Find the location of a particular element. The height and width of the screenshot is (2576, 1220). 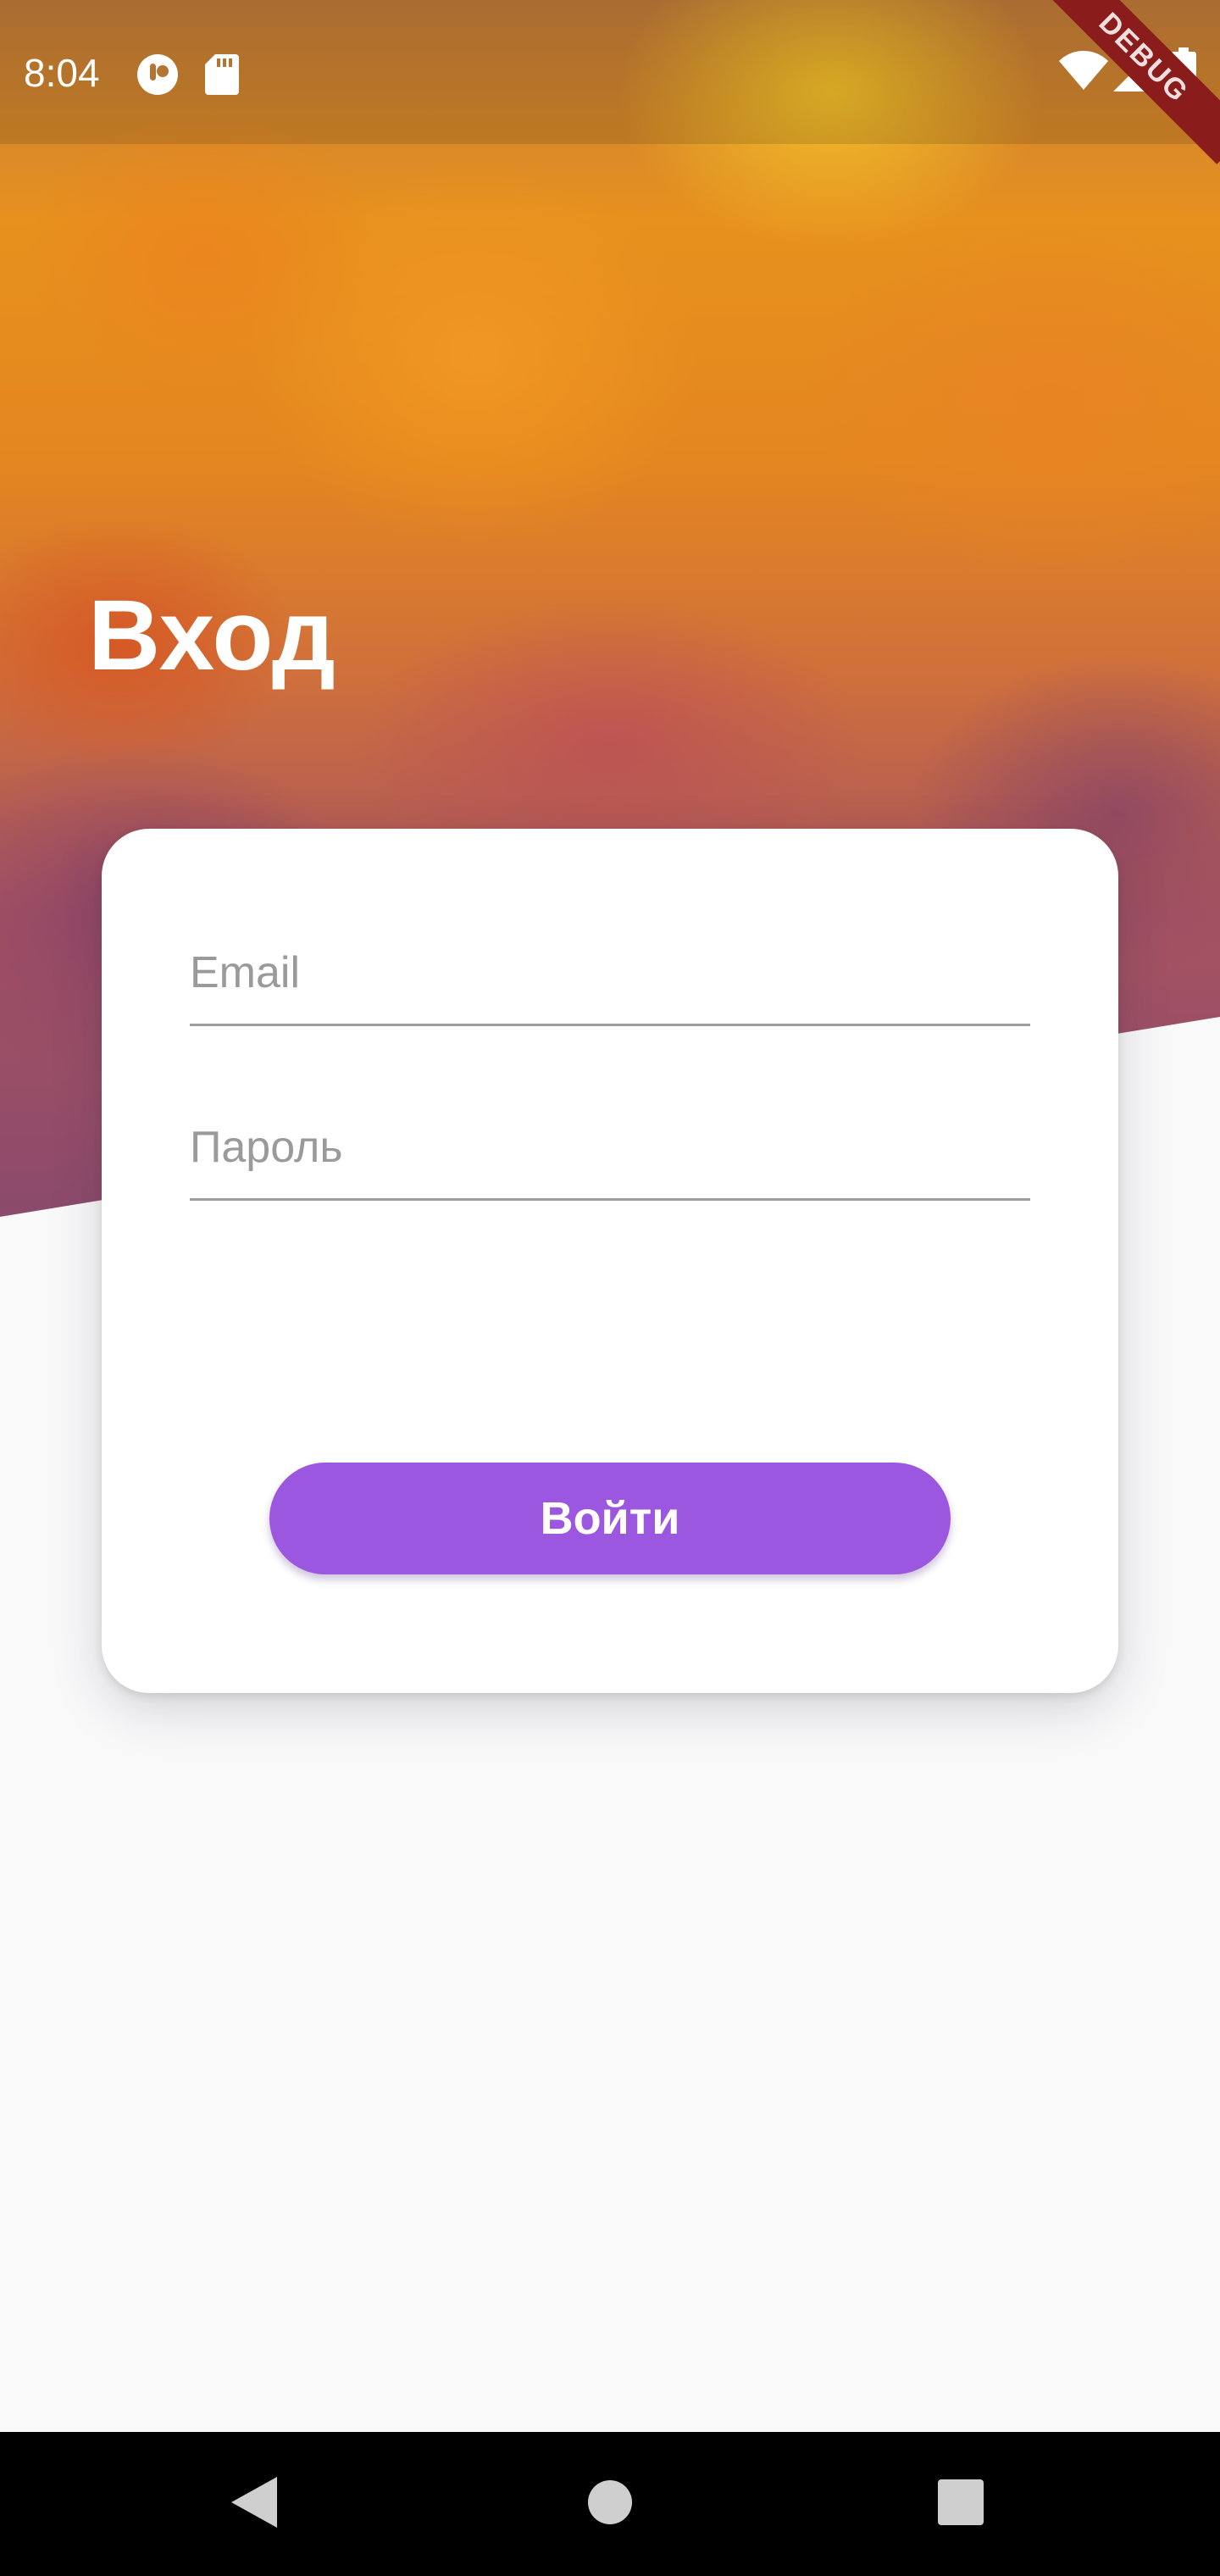

sd-card-icon is located at coordinates (222, 76).